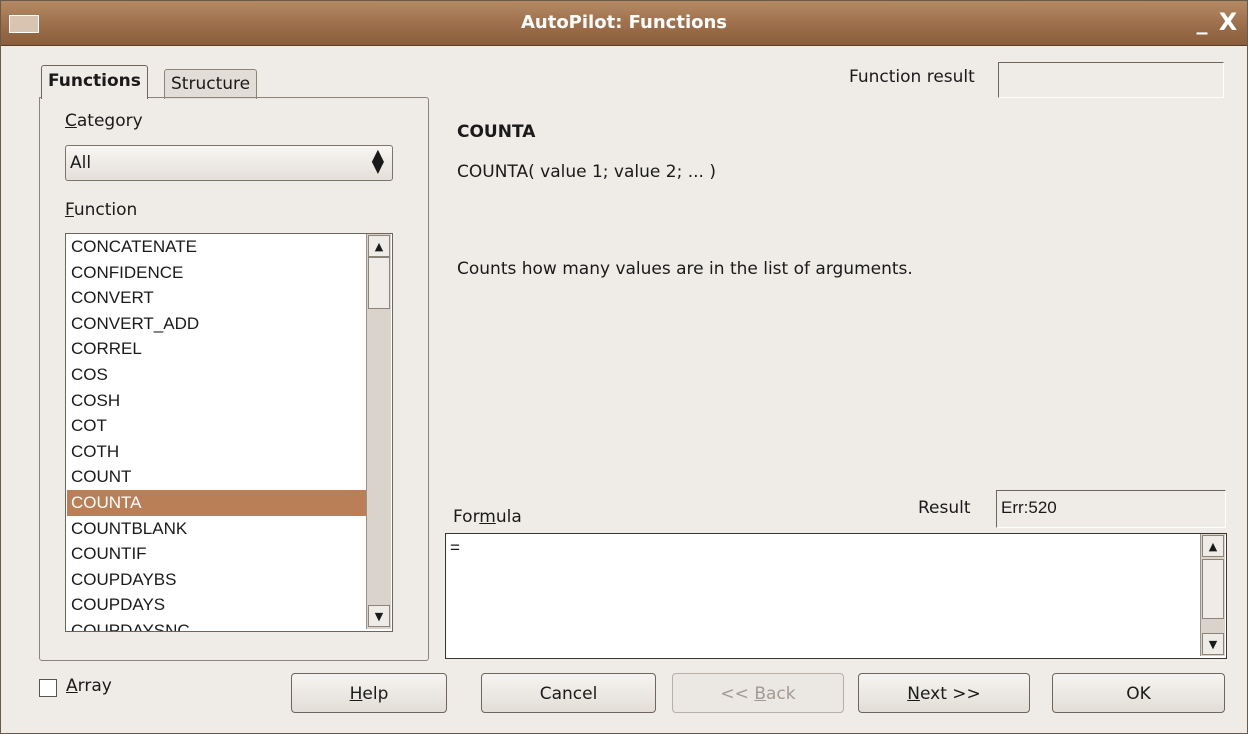 This screenshot has height=734, width=1248. Describe the element at coordinates (218, 452) in the screenshot. I see `function-list-item: COTH` at that location.